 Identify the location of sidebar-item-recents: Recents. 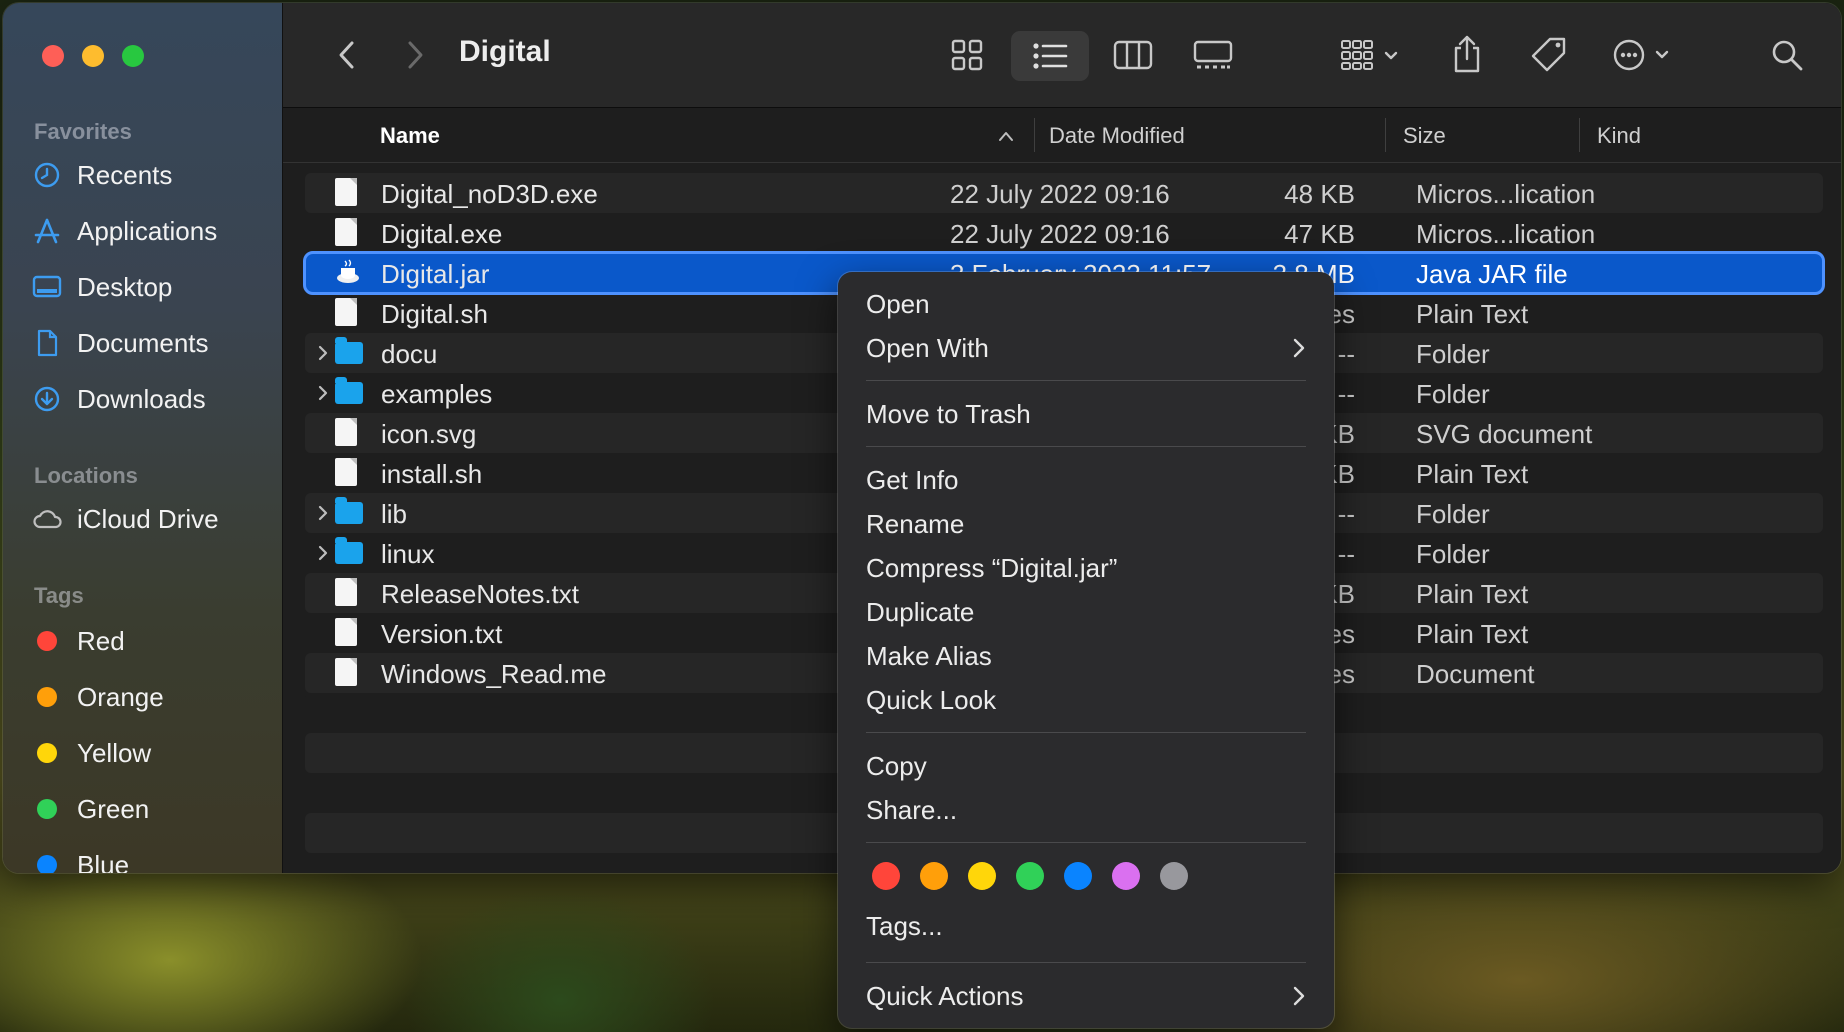
(151, 175).